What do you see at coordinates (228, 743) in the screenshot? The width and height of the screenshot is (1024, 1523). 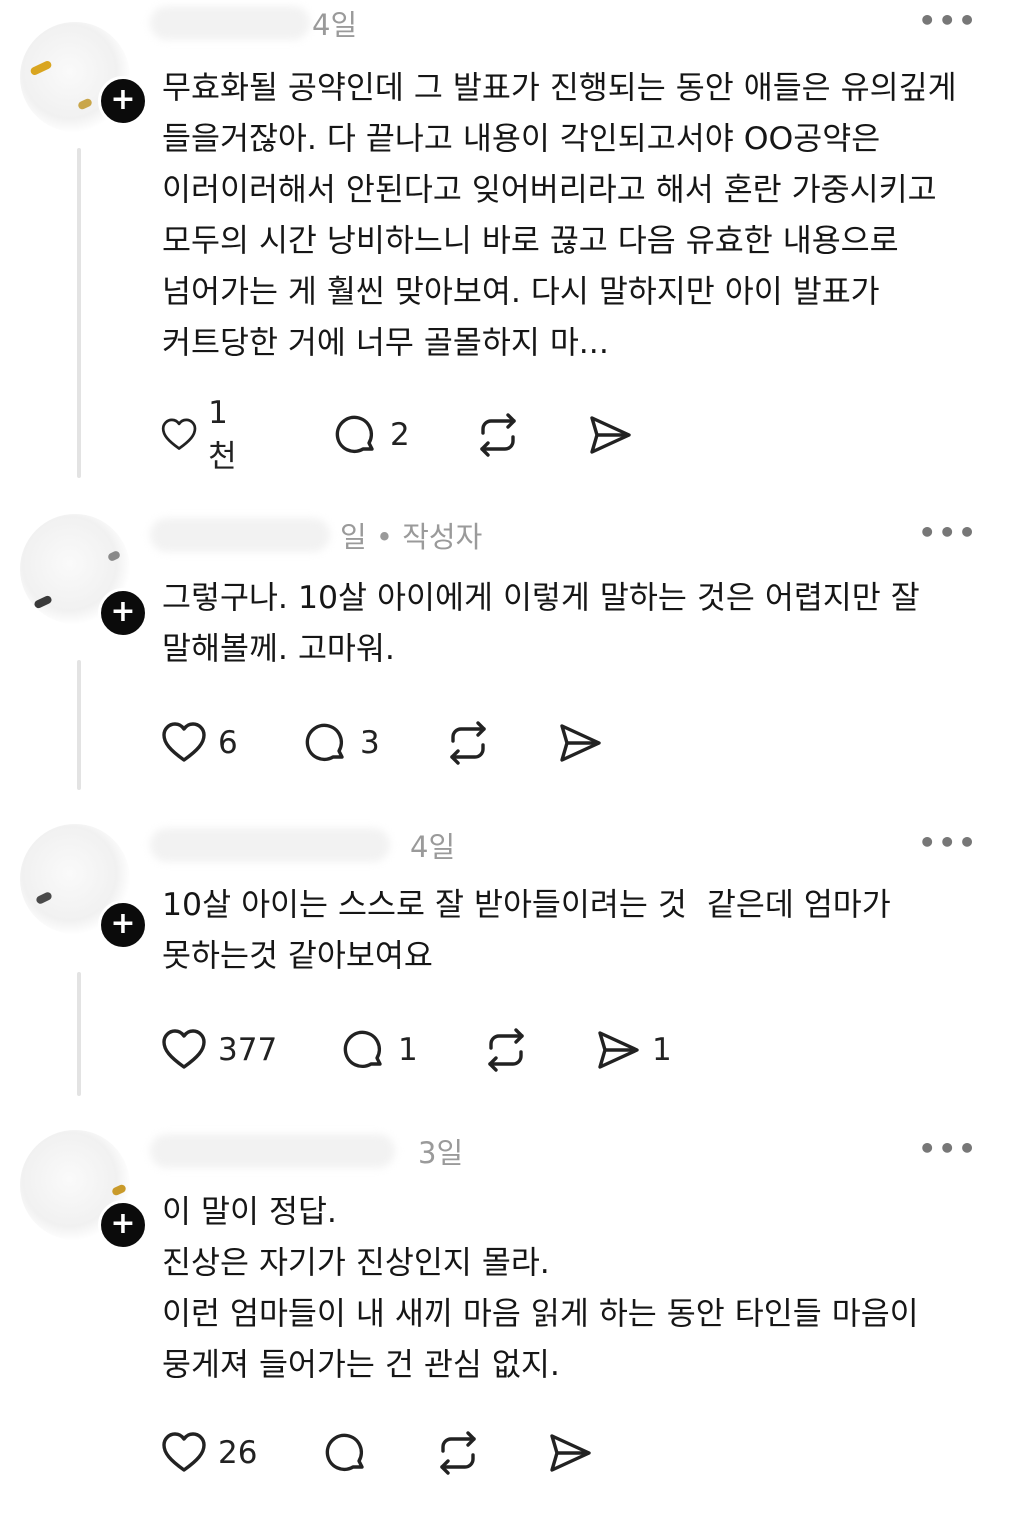 I see `like-count: 6` at bounding box center [228, 743].